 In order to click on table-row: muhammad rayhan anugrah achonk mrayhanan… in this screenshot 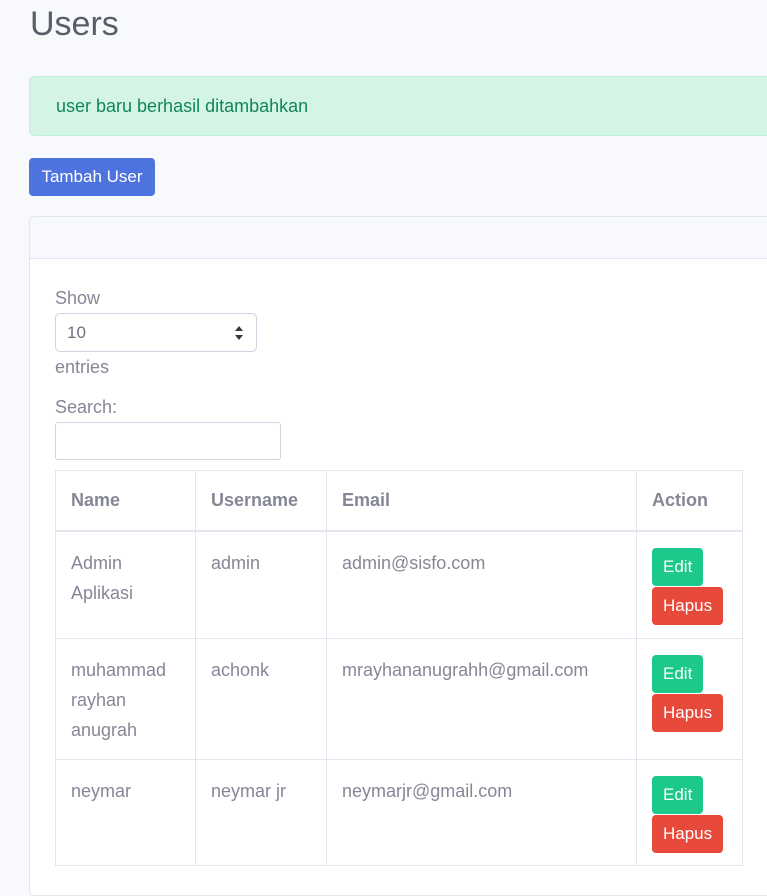, I will do `click(399, 699)`.